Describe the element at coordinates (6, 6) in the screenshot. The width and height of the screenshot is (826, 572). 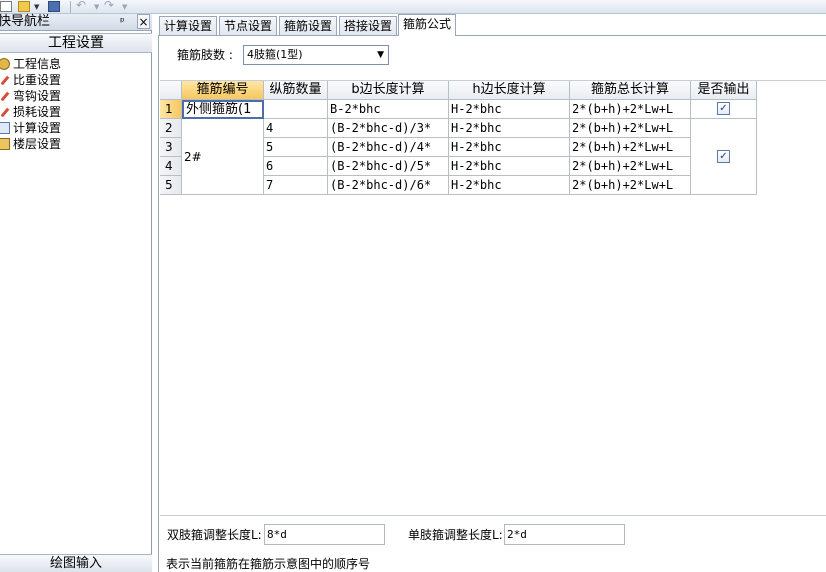
I see `new-file-icon` at that location.